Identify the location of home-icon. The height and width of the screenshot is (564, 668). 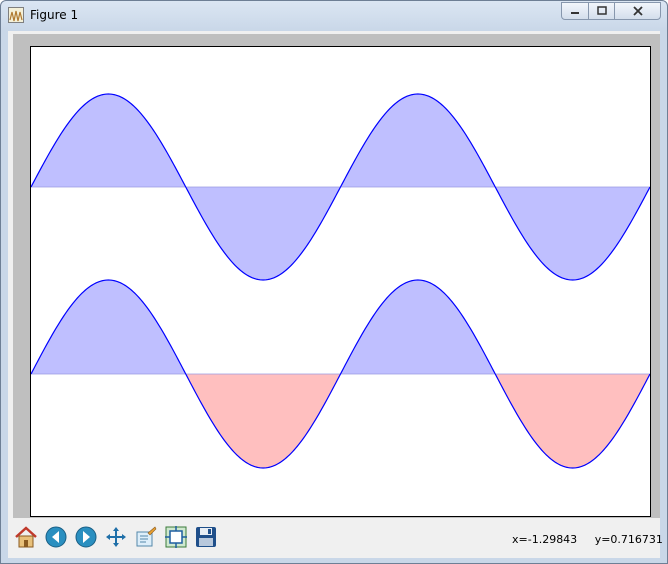
(25, 536).